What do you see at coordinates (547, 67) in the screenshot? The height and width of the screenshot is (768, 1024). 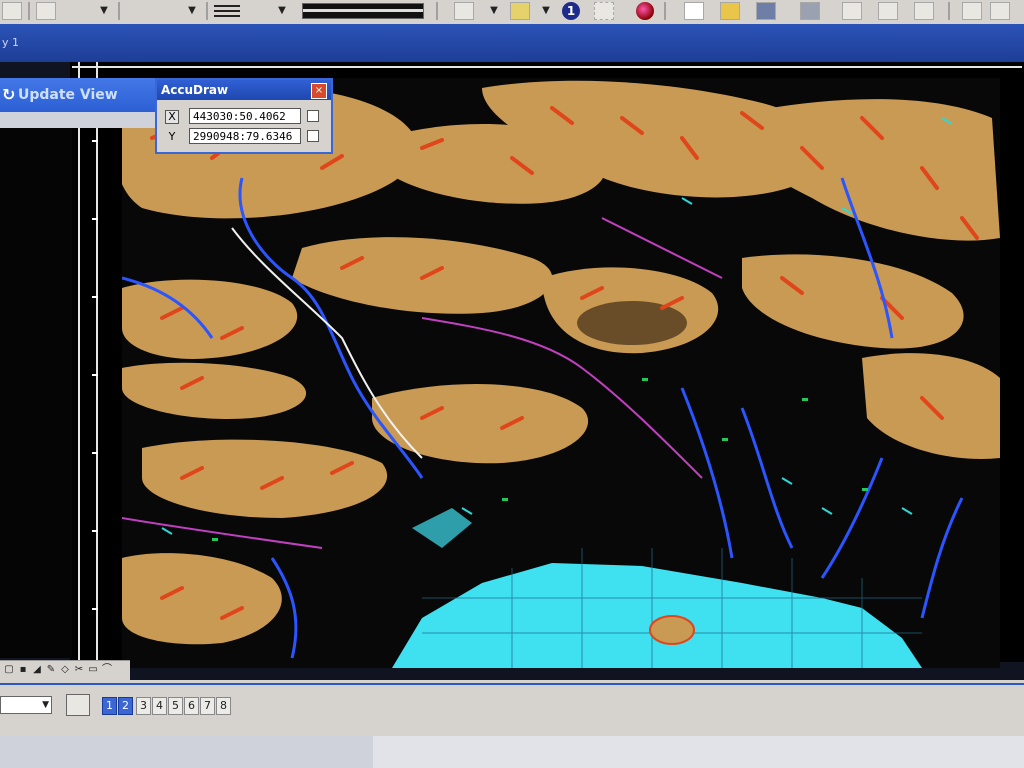 I see `view-border-top` at bounding box center [547, 67].